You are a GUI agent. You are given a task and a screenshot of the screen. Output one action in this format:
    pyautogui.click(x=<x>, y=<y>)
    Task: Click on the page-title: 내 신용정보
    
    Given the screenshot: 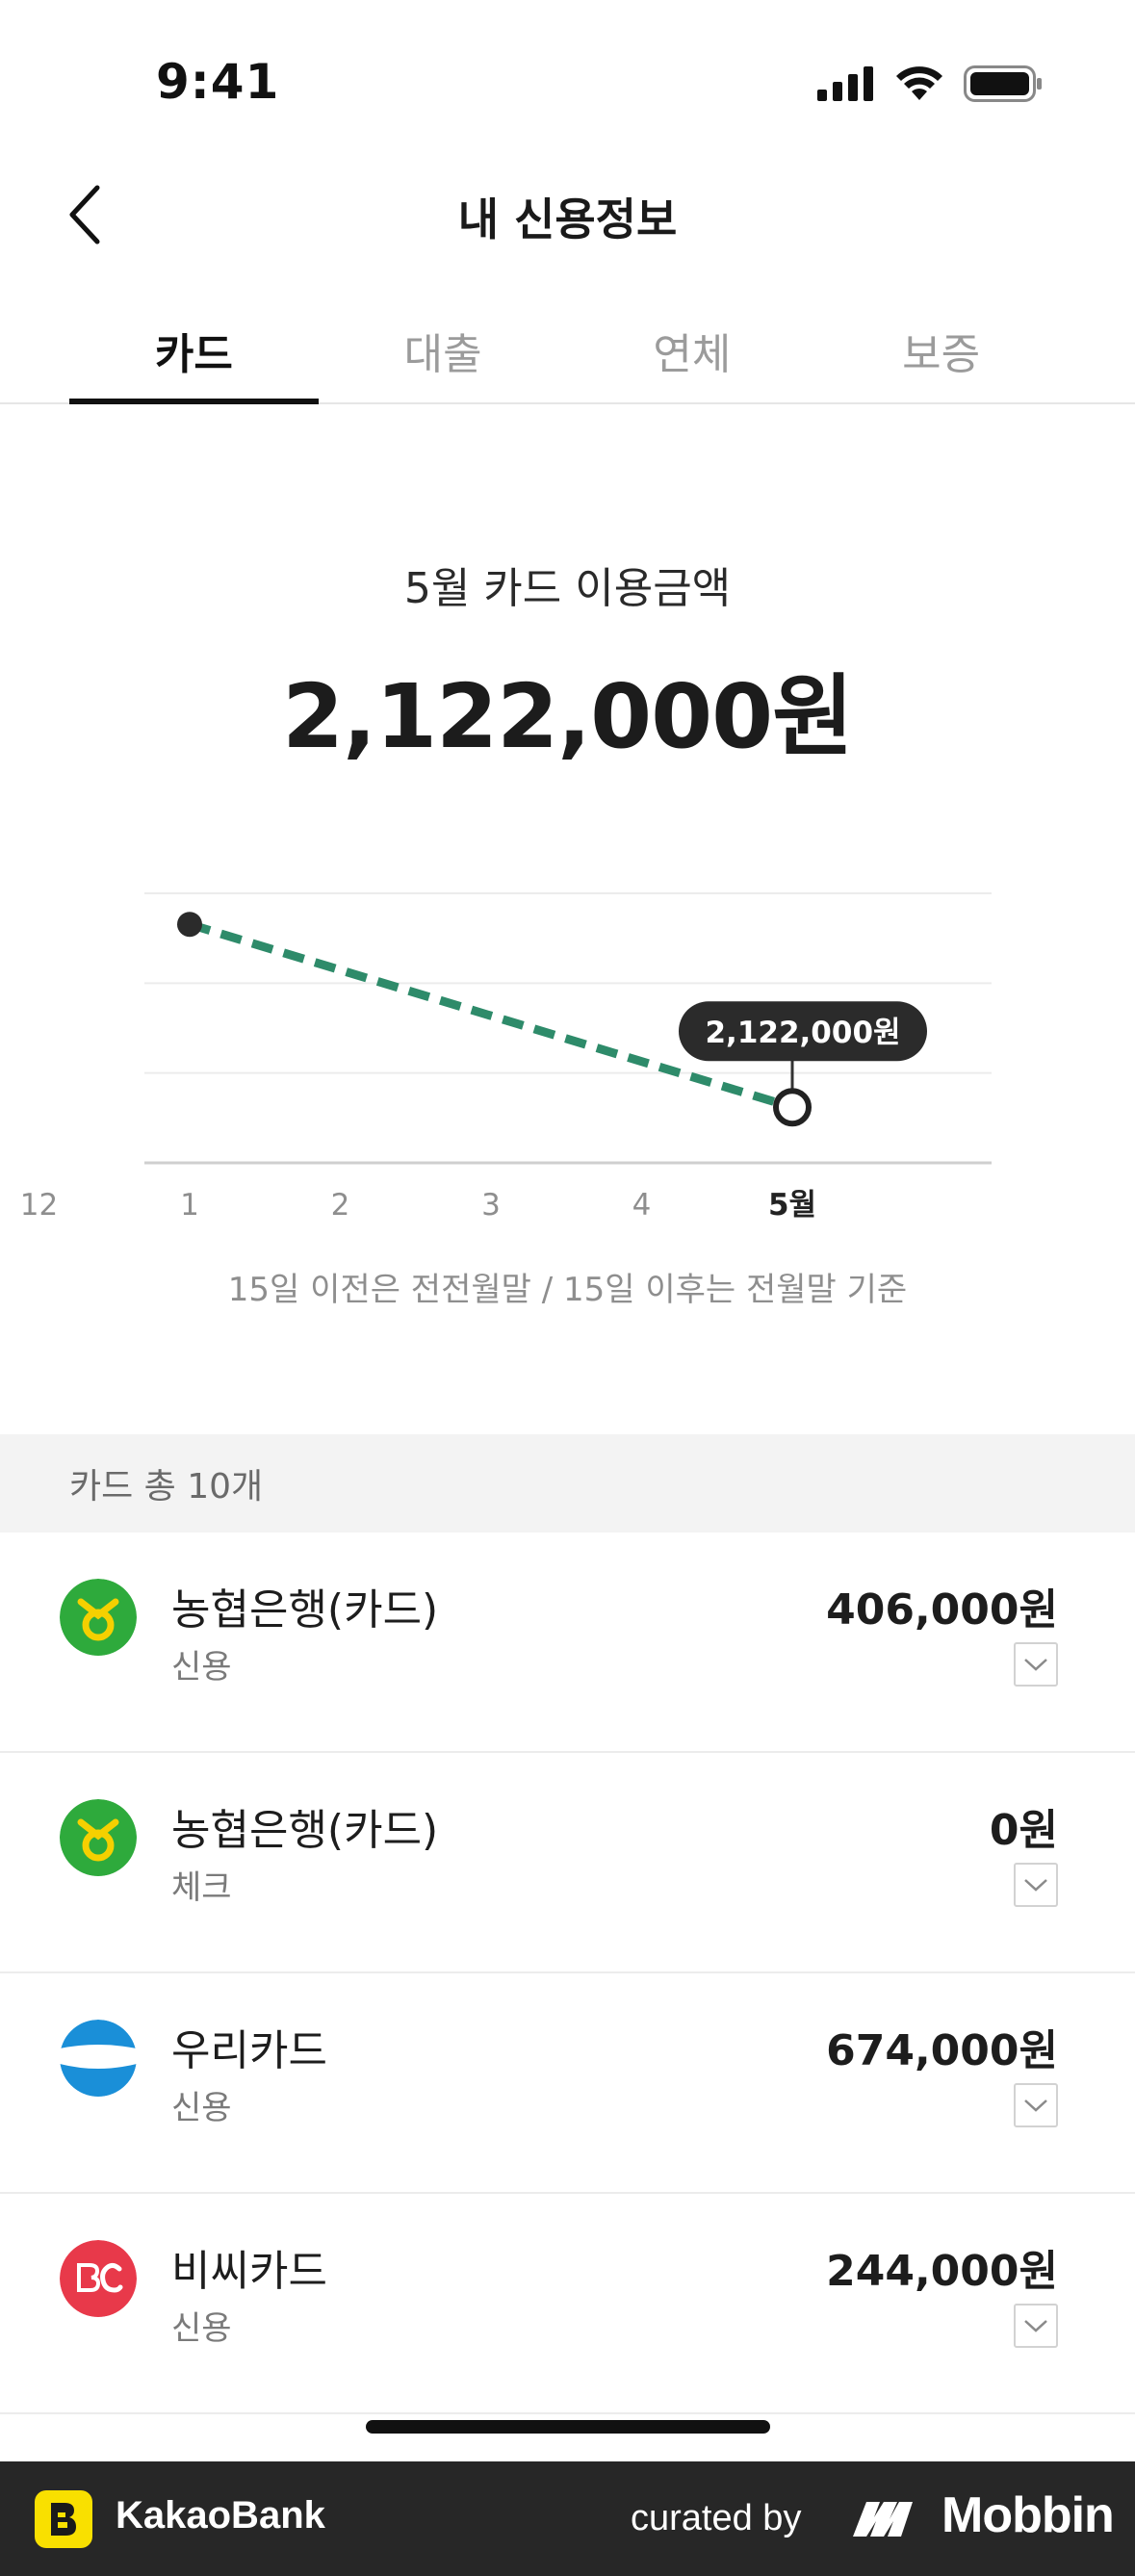 What is the action you would take?
    pyautogui.click(x=567, y=219)
    